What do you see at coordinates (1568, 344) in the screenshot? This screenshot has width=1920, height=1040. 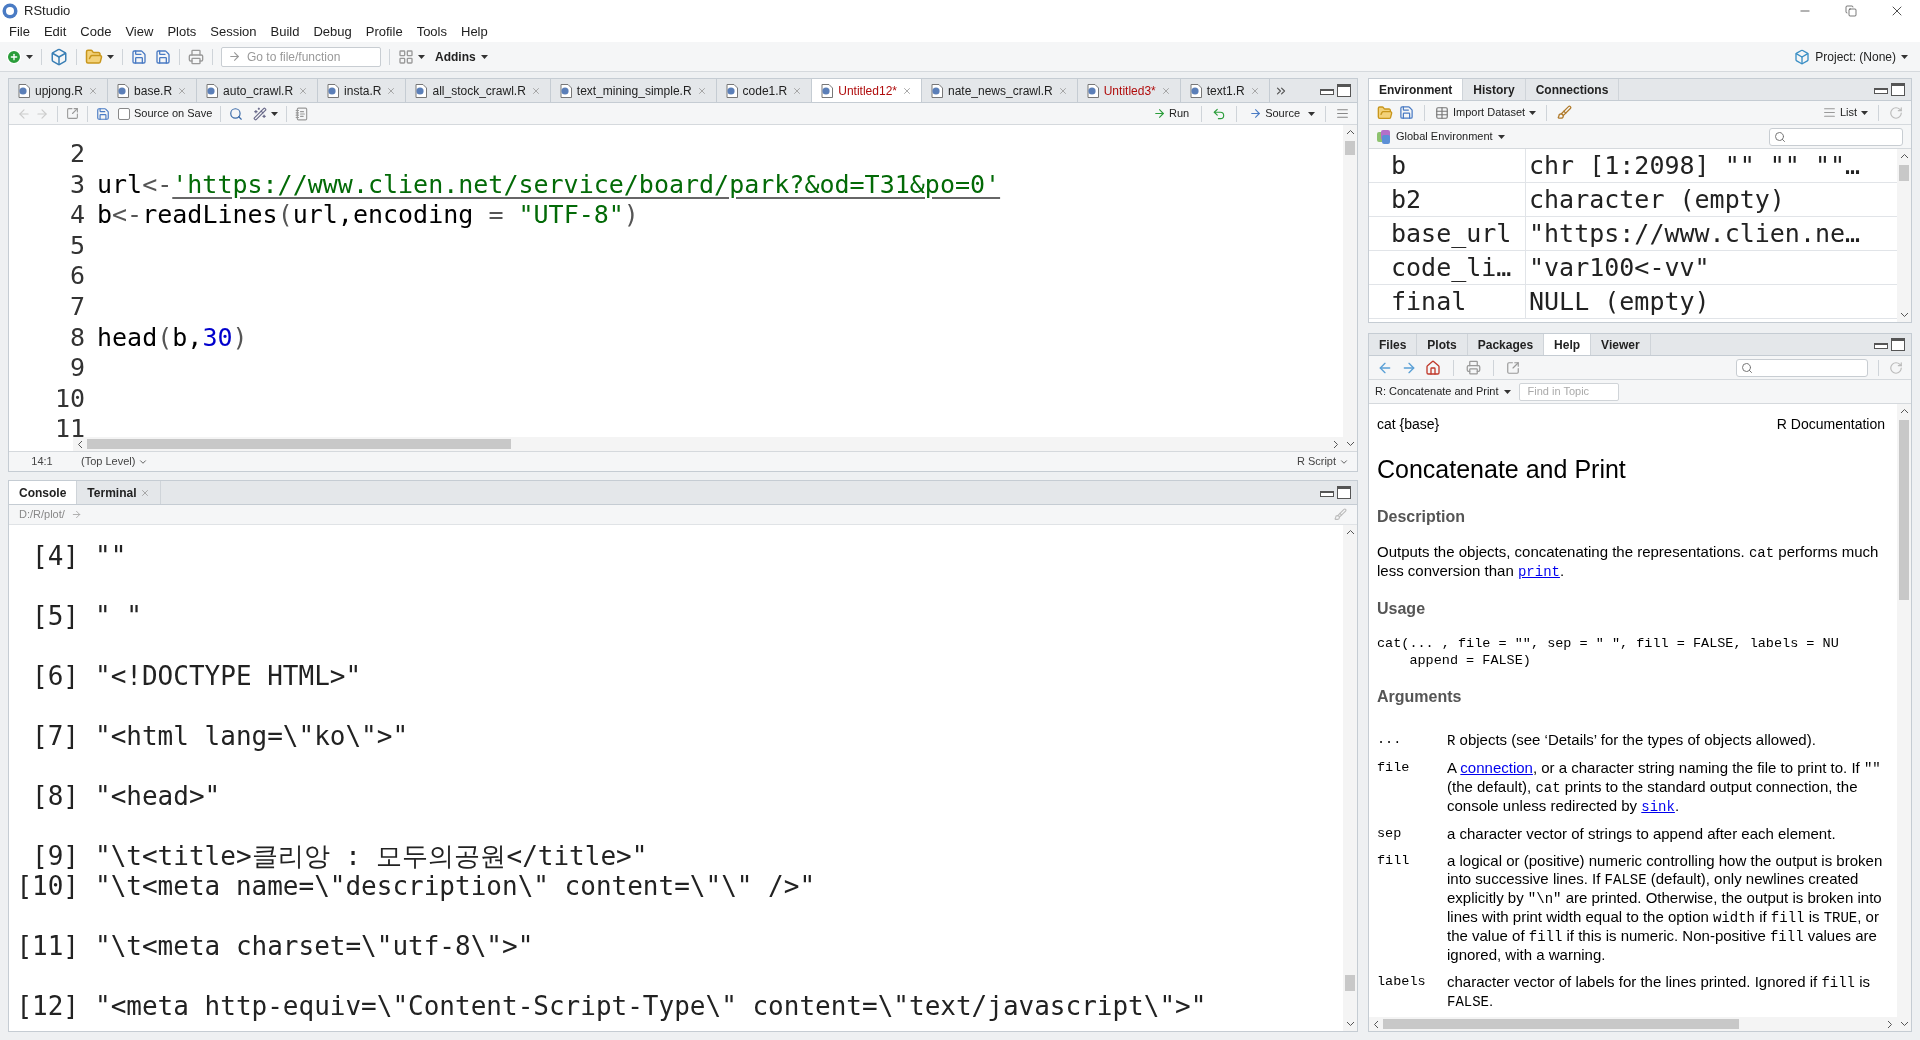 I see `pane-tab: Help` at bounding box center [1568, 344].